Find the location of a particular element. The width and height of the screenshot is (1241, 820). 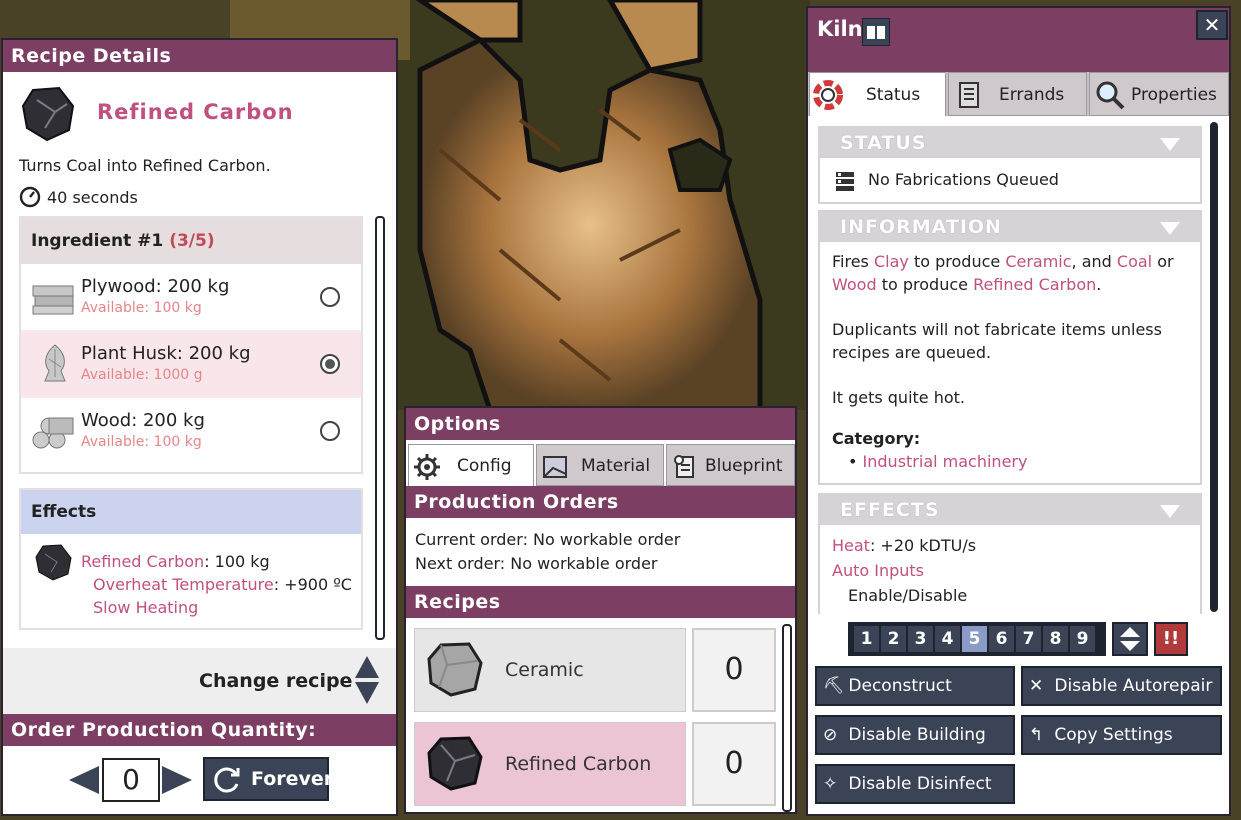

heat-value: : +20 kDTU/s is located at coordinates (923, 545).